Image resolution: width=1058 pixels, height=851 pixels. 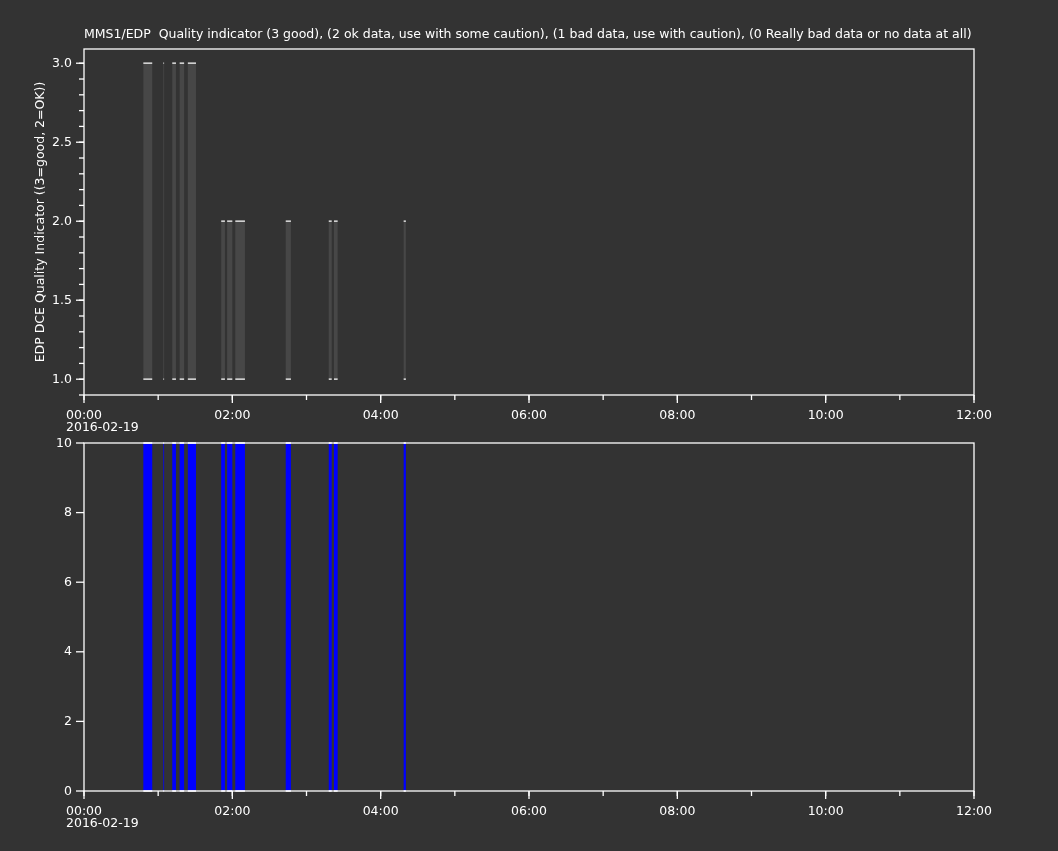 What do you see at coordinates (528, 33) in the screenshot?
I see `chart-title: MMS1/EDP Quality indicator (3 good), (2 ok data, use with some caution), (1 bad data, use with caution), (0 Really bad data or no data at all)` at bounding box center [528, 33].